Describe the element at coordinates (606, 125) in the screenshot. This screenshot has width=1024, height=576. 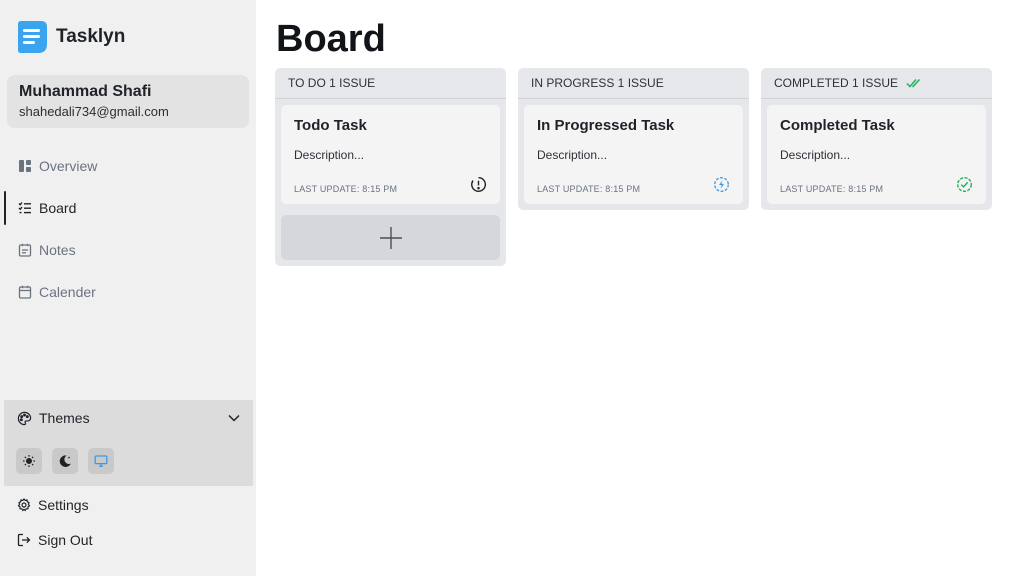
I see `card-title: In Progressed Task` at that location.